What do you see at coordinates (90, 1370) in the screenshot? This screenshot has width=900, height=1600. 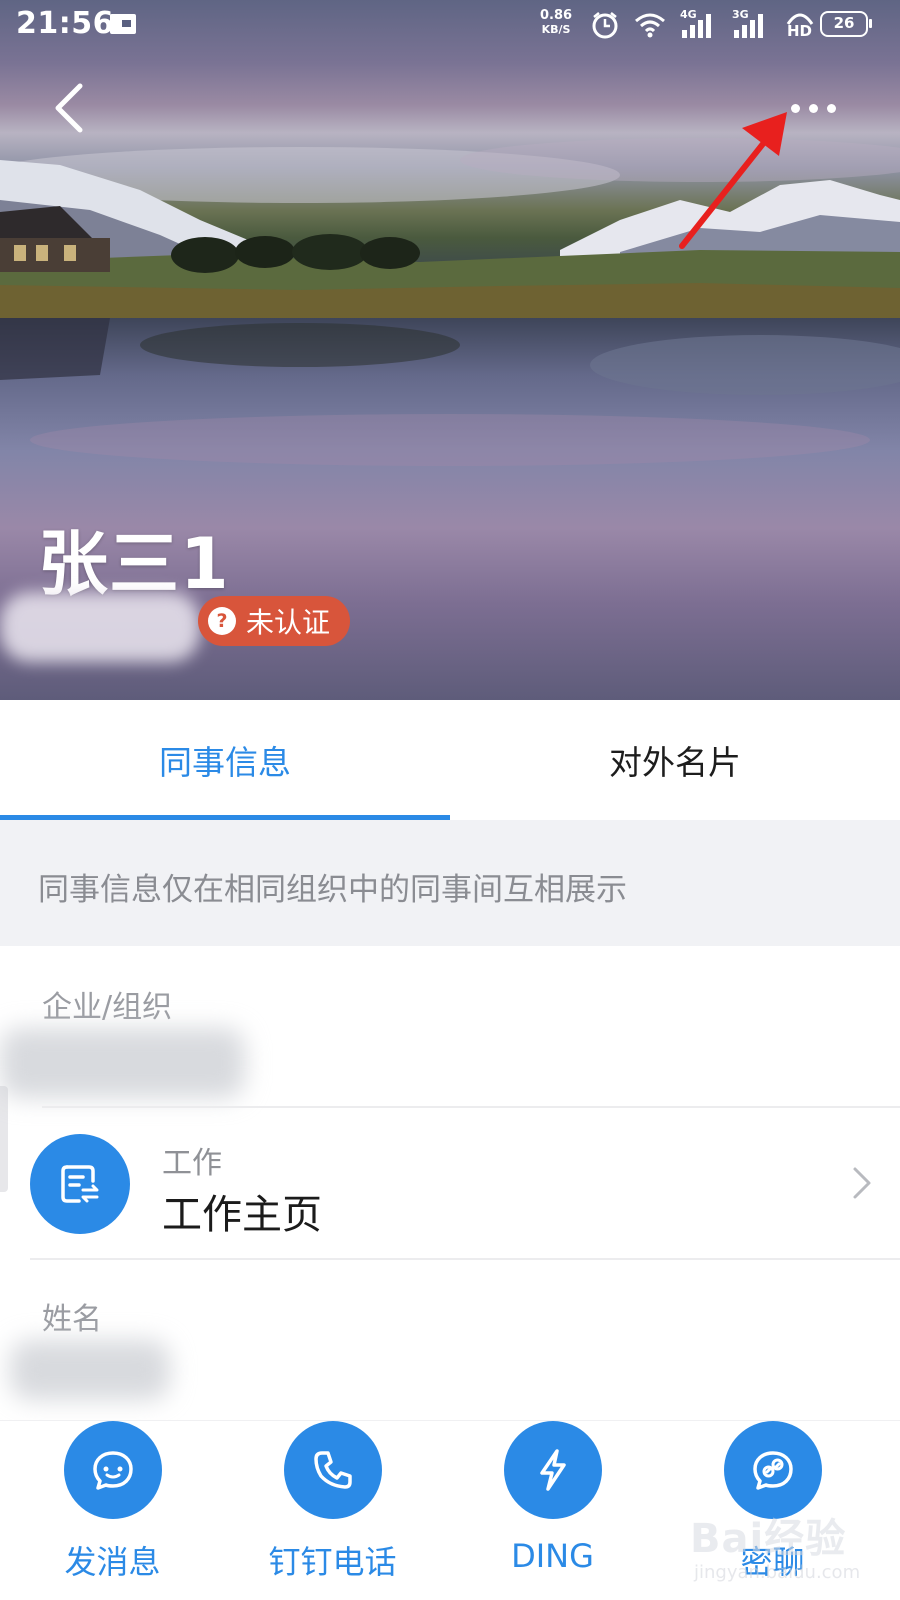 I see `blurred-name-value` at bounding box center [90, 1370].